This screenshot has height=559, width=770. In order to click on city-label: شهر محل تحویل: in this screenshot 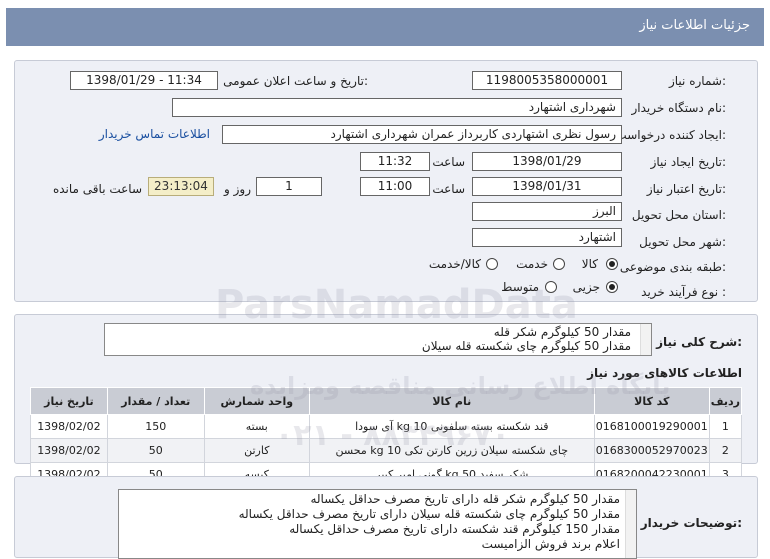, I will do `click(682, 242)`.